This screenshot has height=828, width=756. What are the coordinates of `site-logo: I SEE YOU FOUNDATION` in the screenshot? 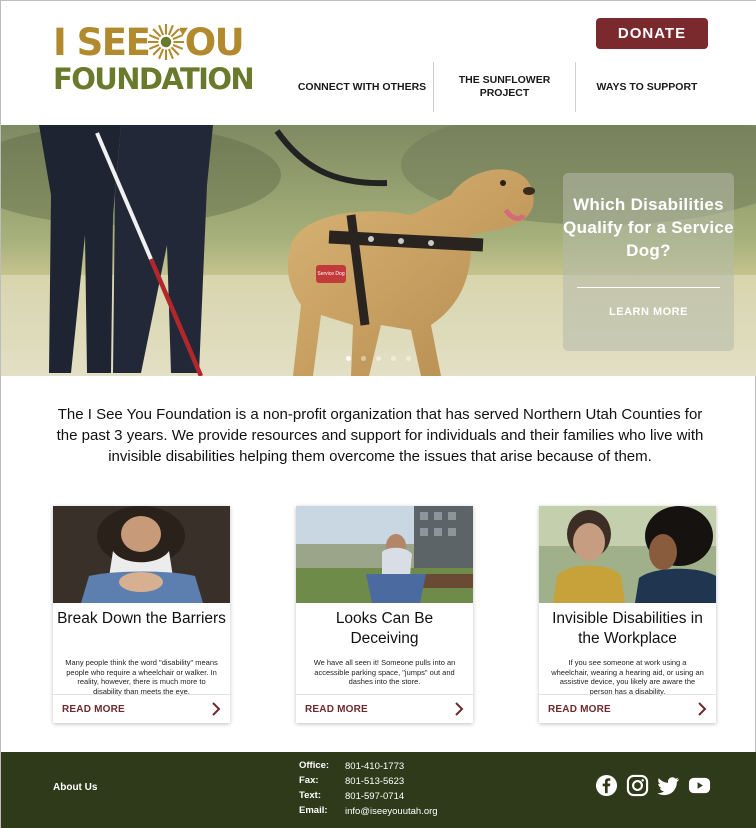 It's located at (154, 61).